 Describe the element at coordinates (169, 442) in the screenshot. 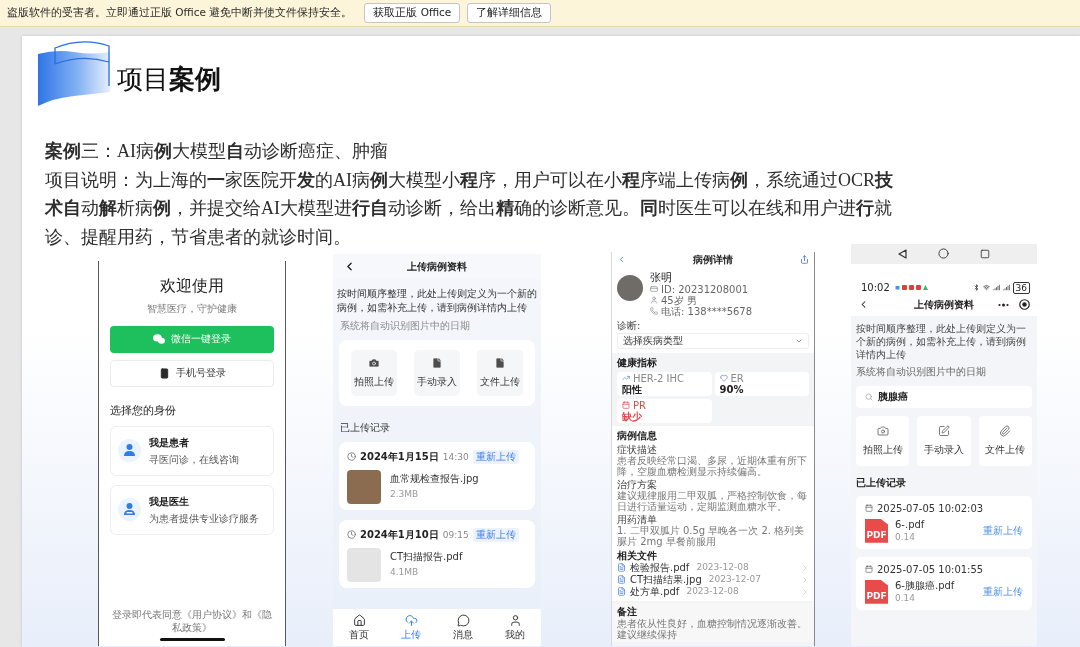

I see `identity-title: 我是患者` at that location.